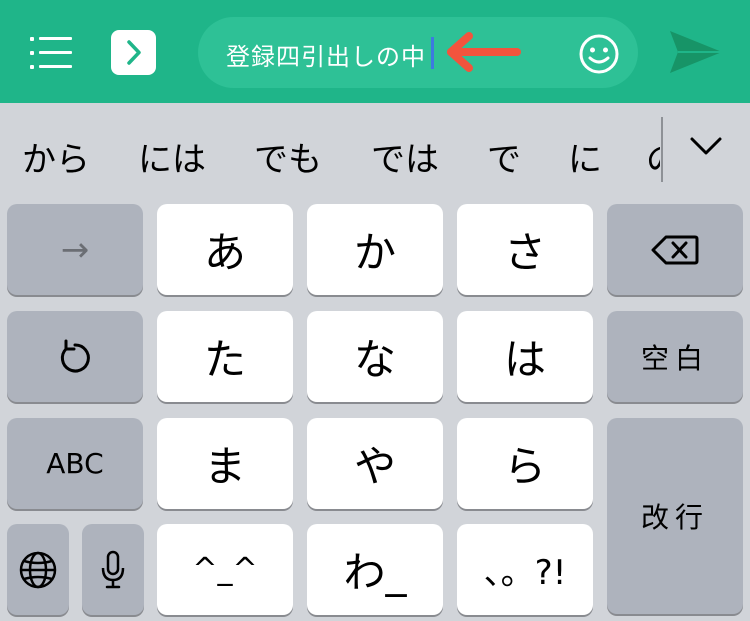 Image resolution: width=750 pixels, height=621 pixels. I want to click on key-punctuation: 、。?!, so click(525, 569).